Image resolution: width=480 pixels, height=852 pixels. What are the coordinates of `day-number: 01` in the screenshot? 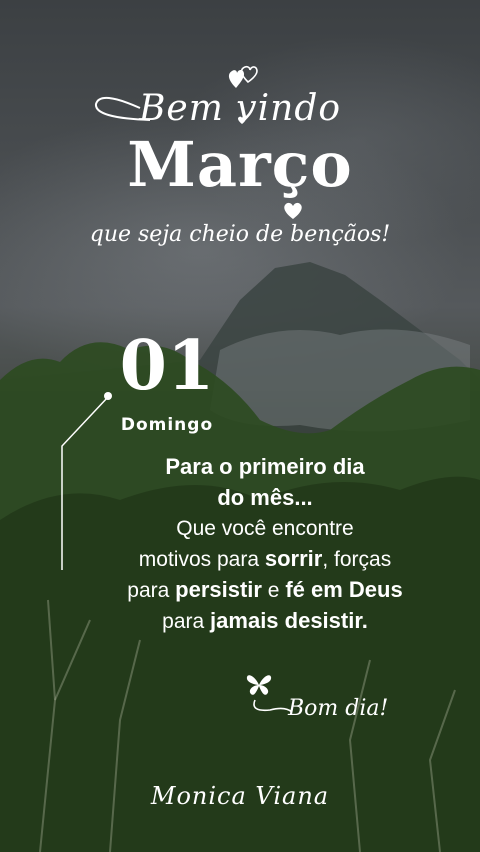 It's located at (167, 366).